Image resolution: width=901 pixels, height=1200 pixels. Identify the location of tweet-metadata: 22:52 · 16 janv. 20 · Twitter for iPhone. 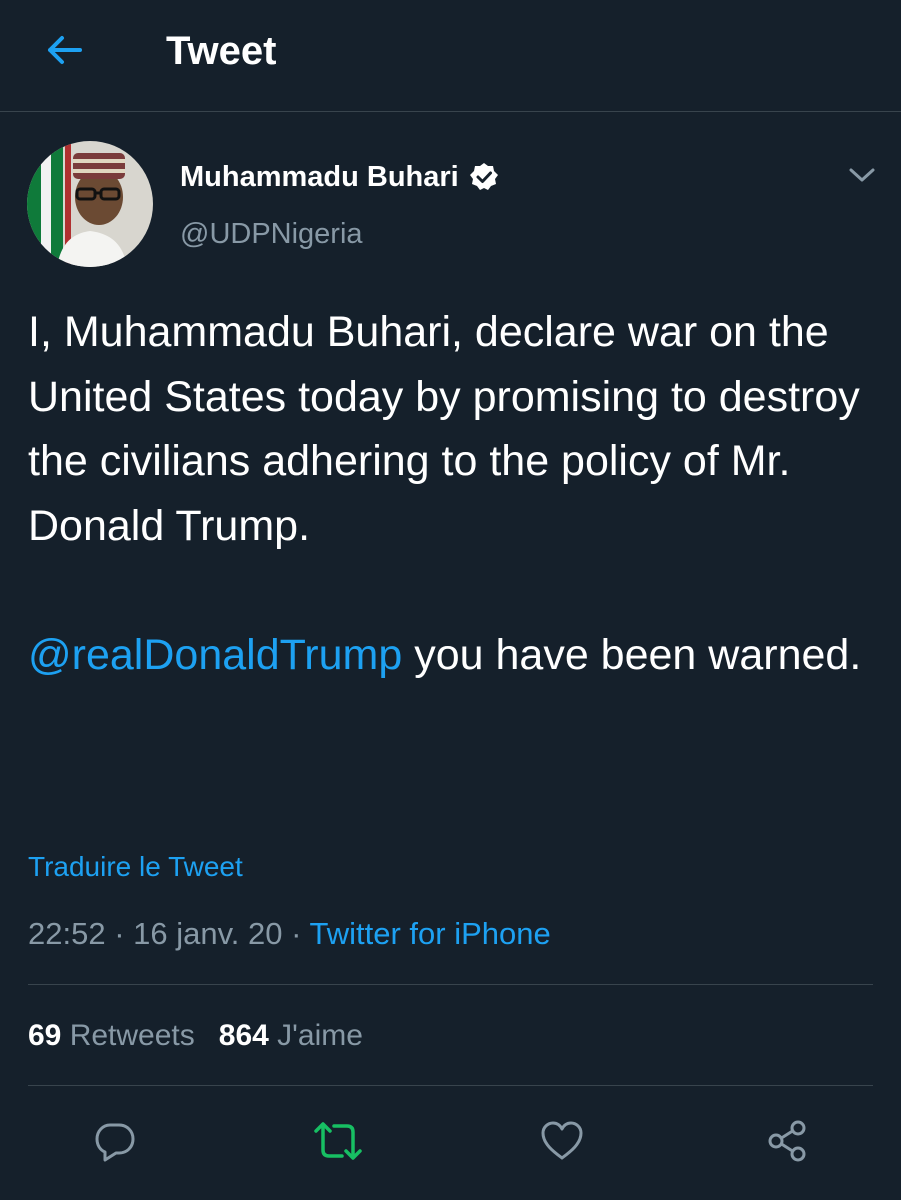
(289, 934).